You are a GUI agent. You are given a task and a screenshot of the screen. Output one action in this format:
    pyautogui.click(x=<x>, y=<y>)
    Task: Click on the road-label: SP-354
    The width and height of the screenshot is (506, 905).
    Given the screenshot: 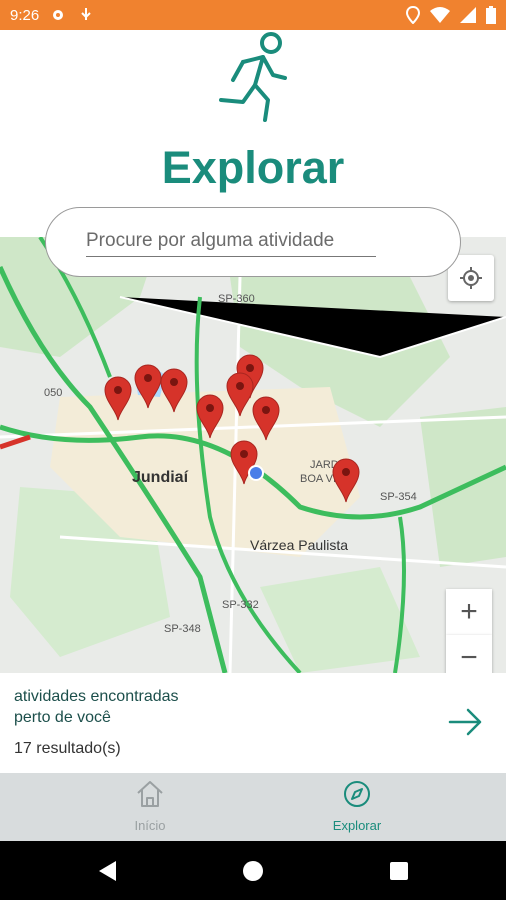 What is the action you would take?
    pyautogui.click(x=398, y=497)
    